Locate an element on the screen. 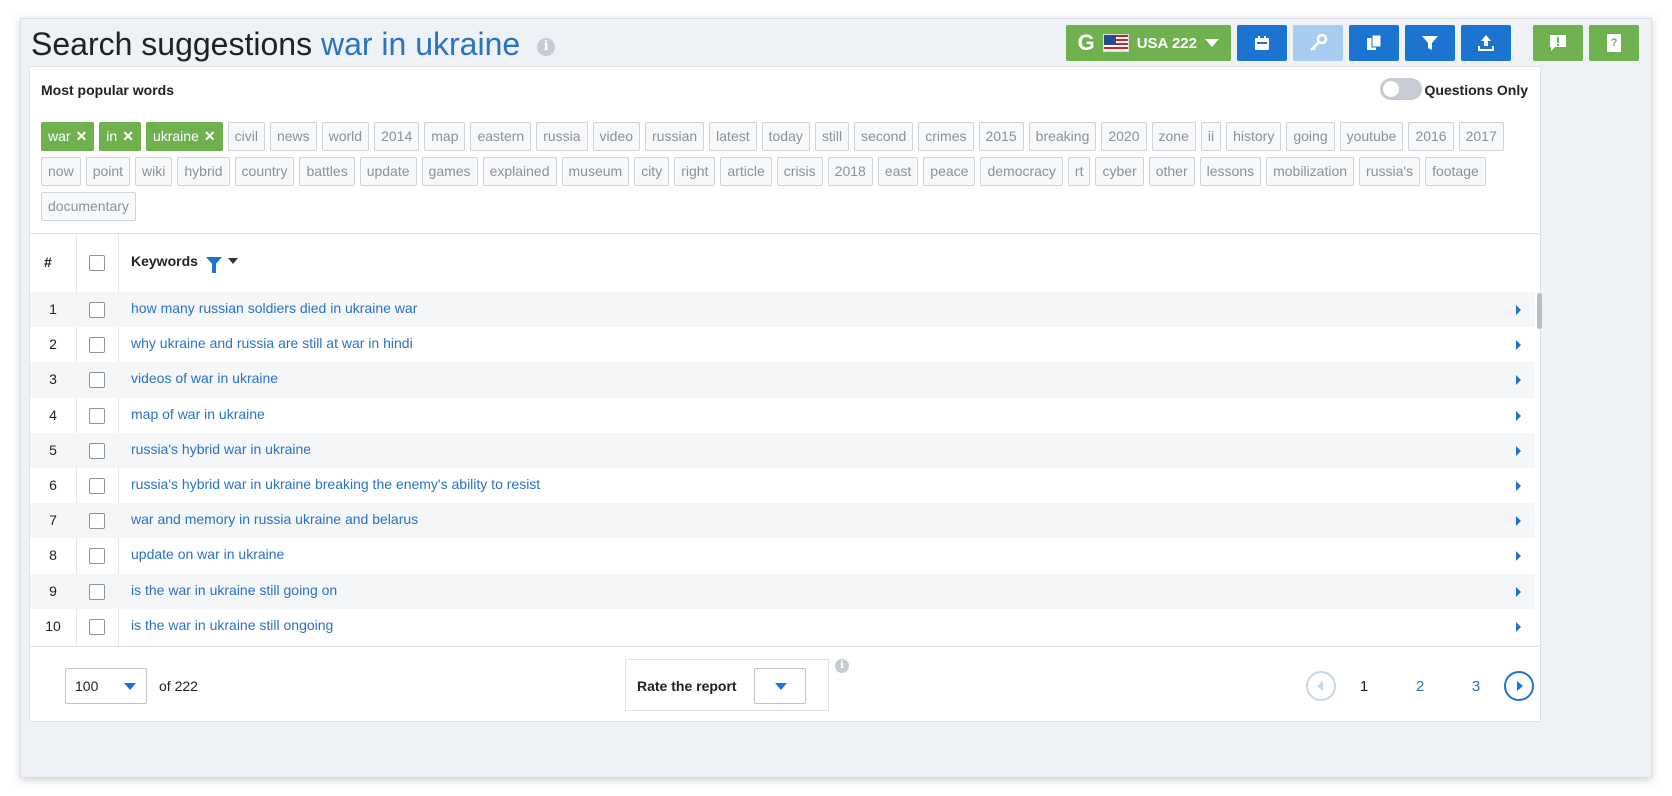  word-tag: city is located at coordinates (652, 171).